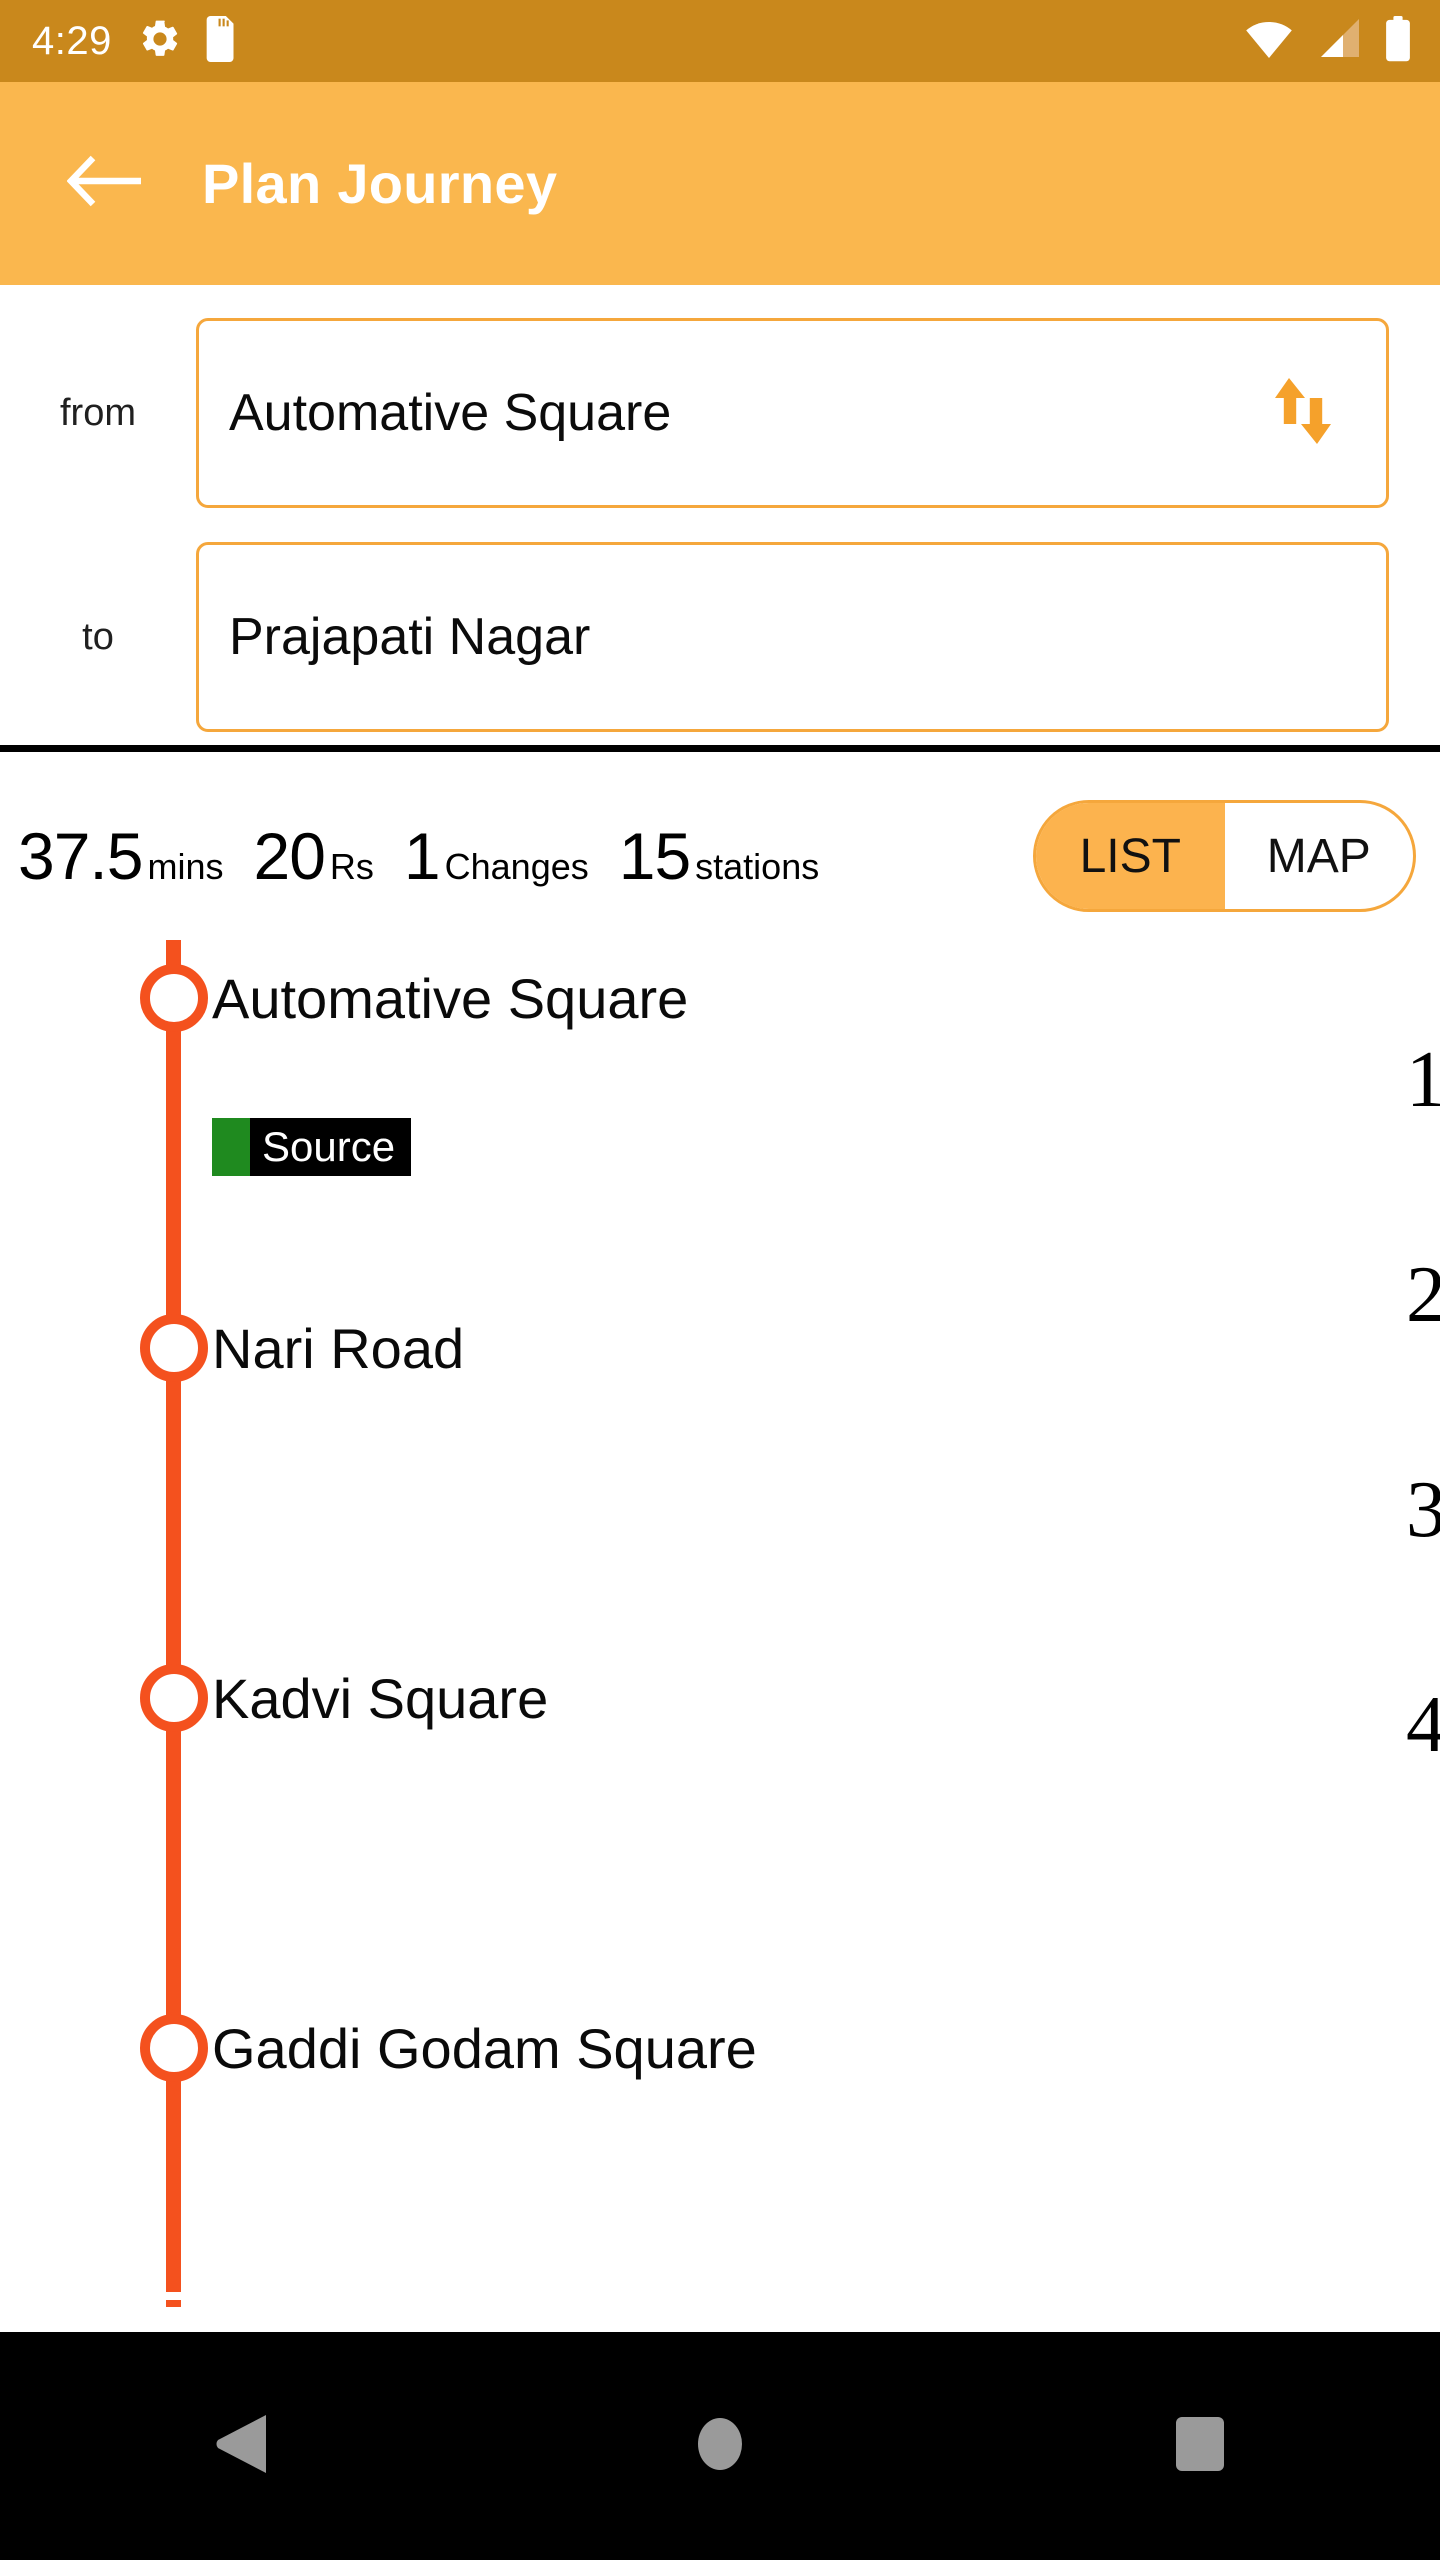 The width and height of the screenshot is (1440, 2560). I want to click on leg-number: 1, so click(1423, 1080).